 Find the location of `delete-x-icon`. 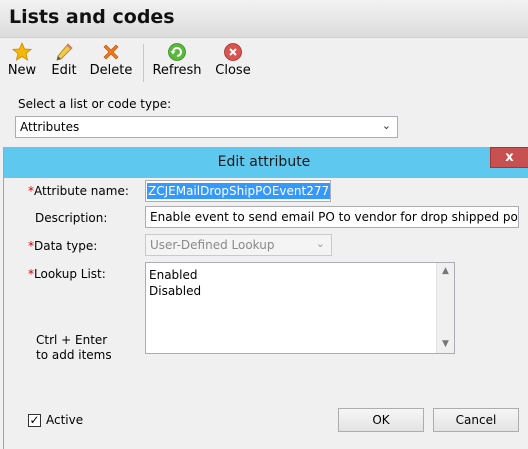

delete-x-icon is located at coordinates (111, 52).